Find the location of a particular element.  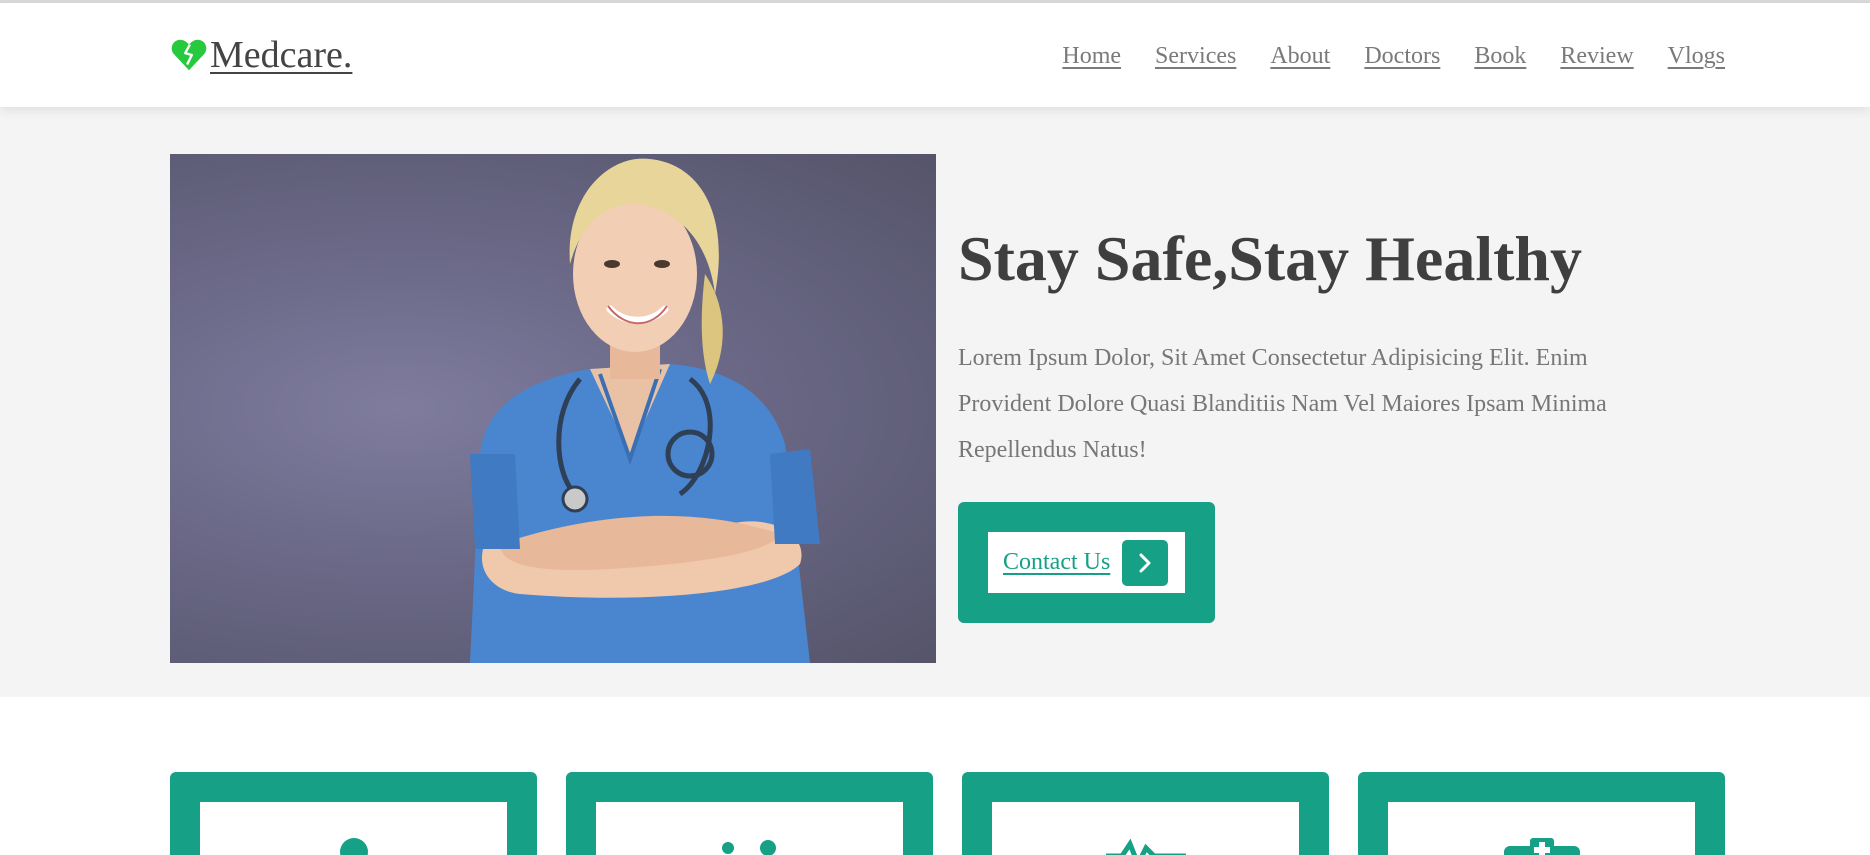

contact-us-frame: Contact Us is located at coordinates (1086, 562).